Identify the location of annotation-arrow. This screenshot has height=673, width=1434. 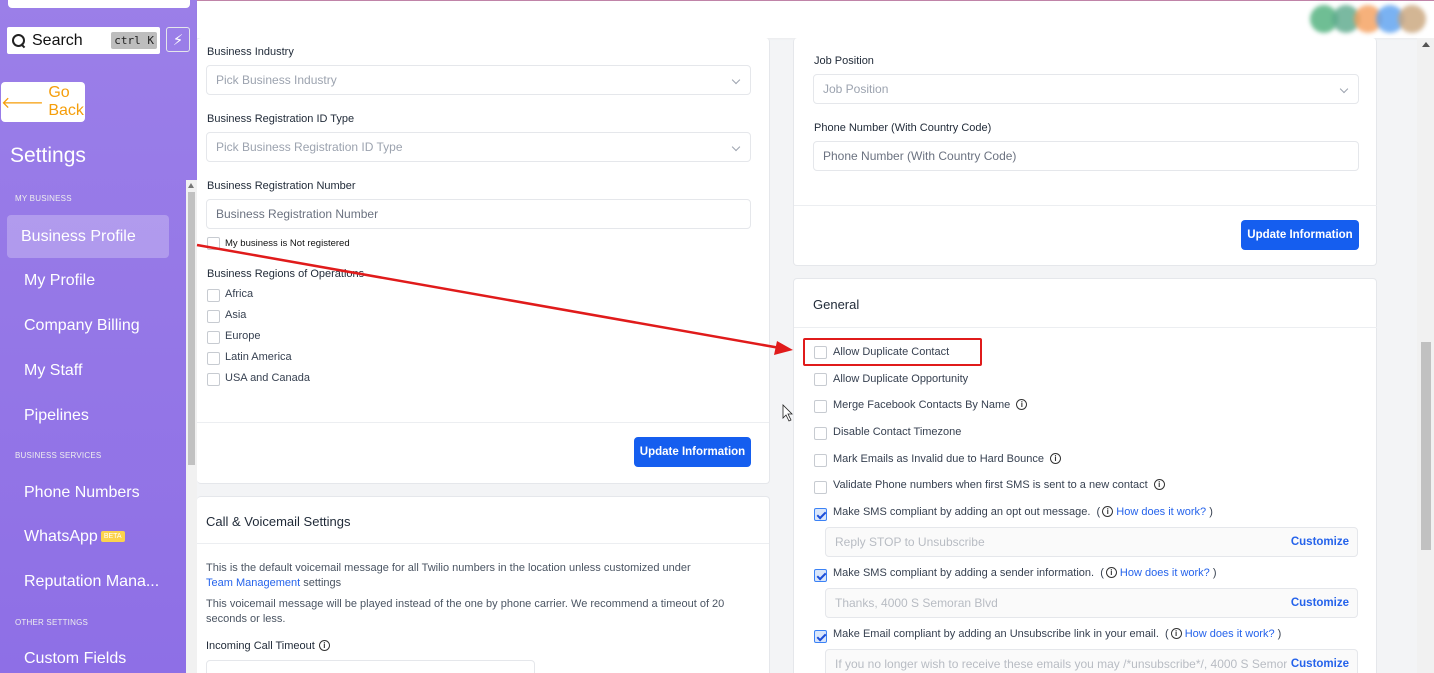
(494, 332).